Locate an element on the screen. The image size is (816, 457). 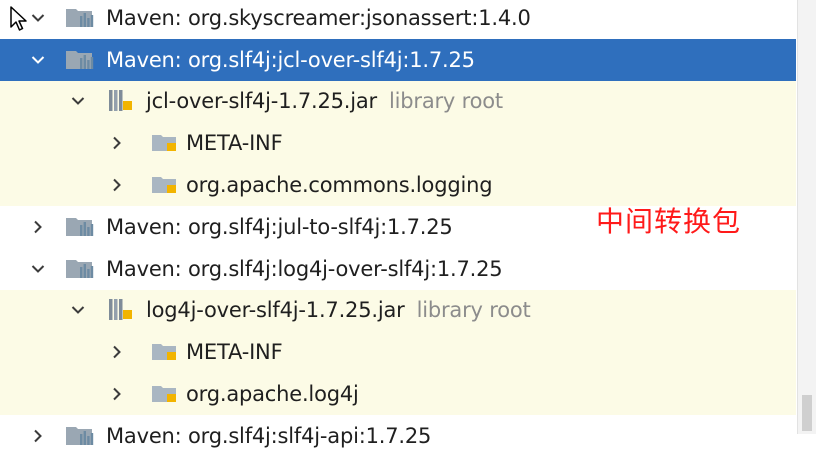
tree-node-text: log4j-over-slf4j-1.7.25.jar is located at coordinates (275, 310).